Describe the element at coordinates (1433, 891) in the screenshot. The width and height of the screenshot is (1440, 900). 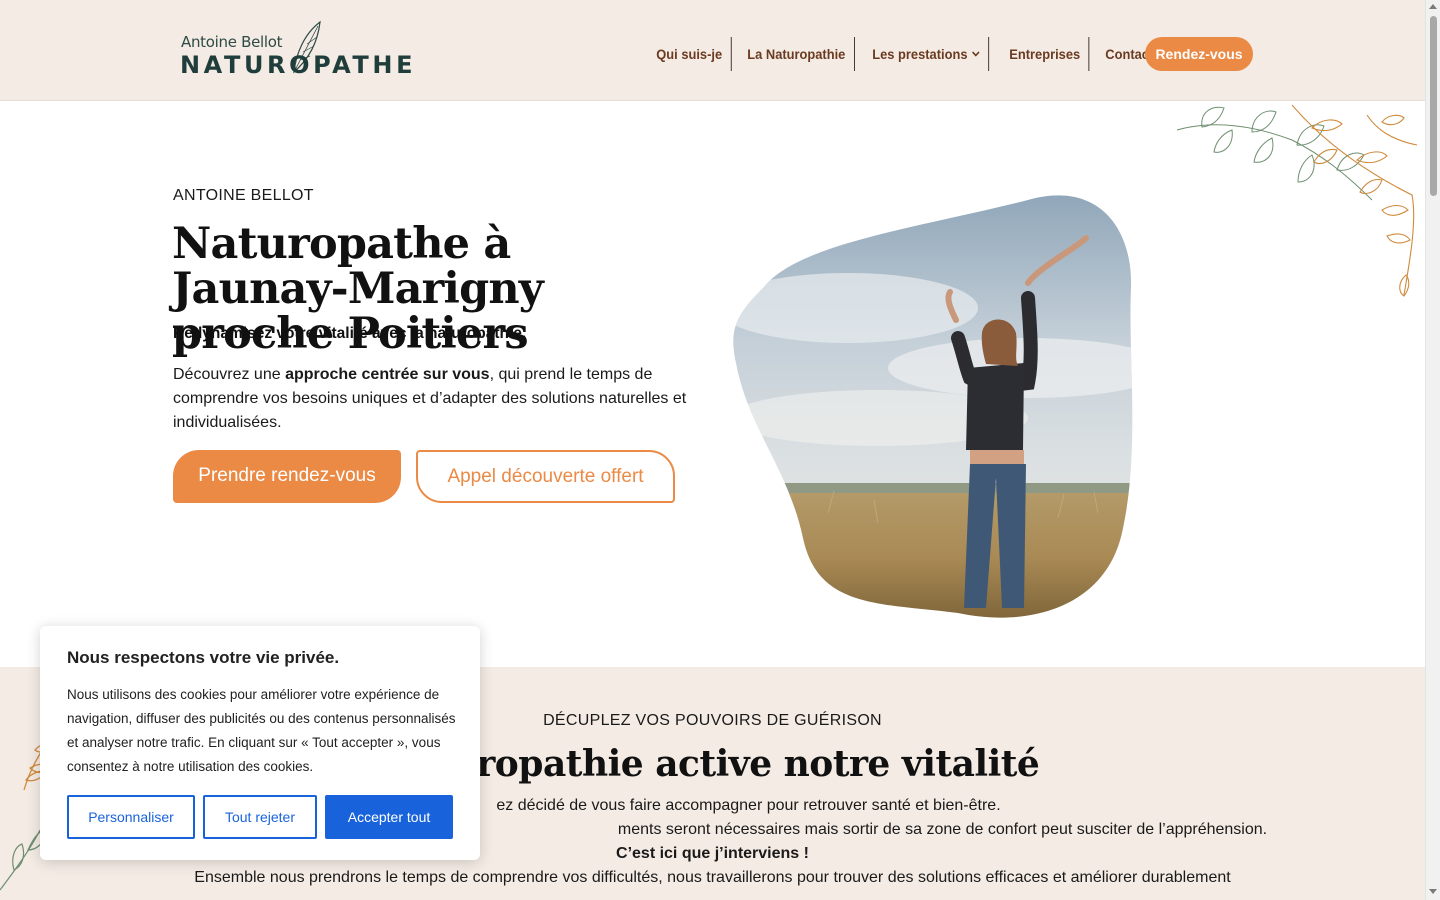
I see `scroll-down-icon` at that location.